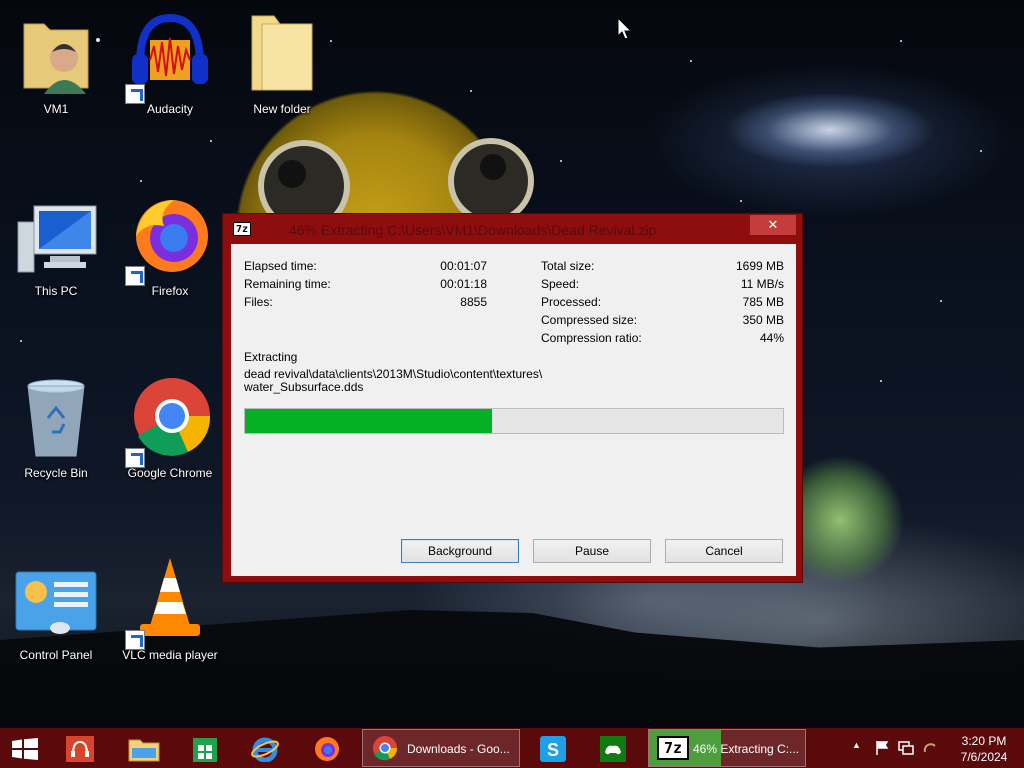  I want to click on desktop-icon-label: This PC, so click(56, 291).